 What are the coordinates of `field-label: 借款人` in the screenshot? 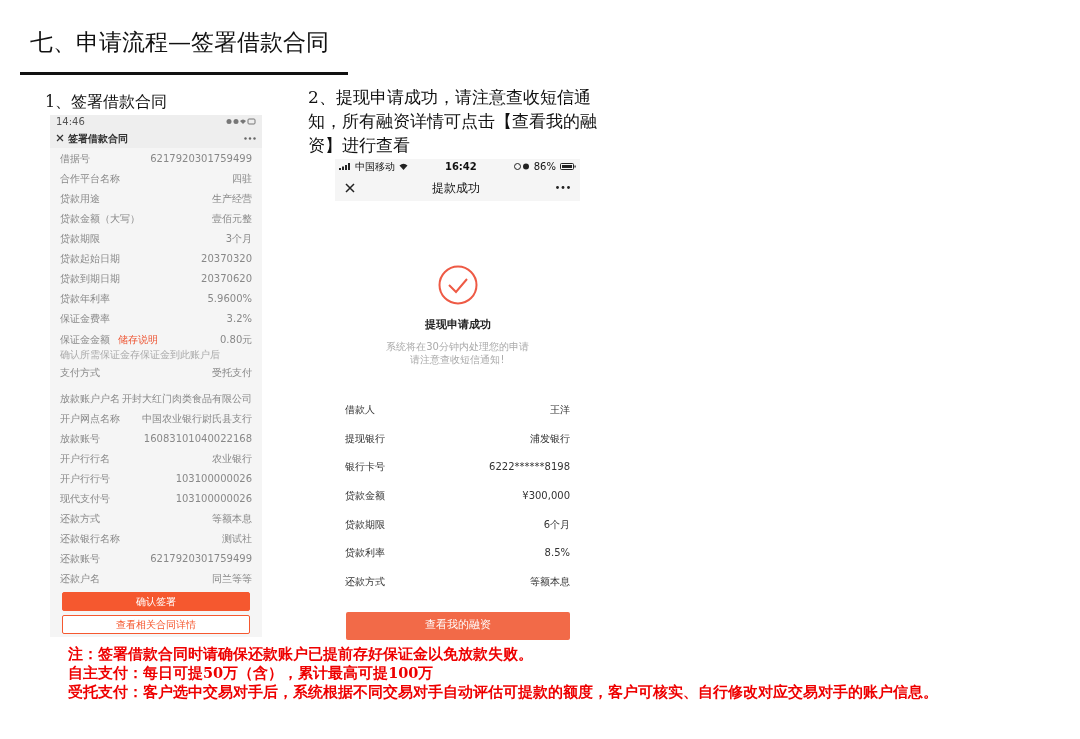 It's located at (360, 410).